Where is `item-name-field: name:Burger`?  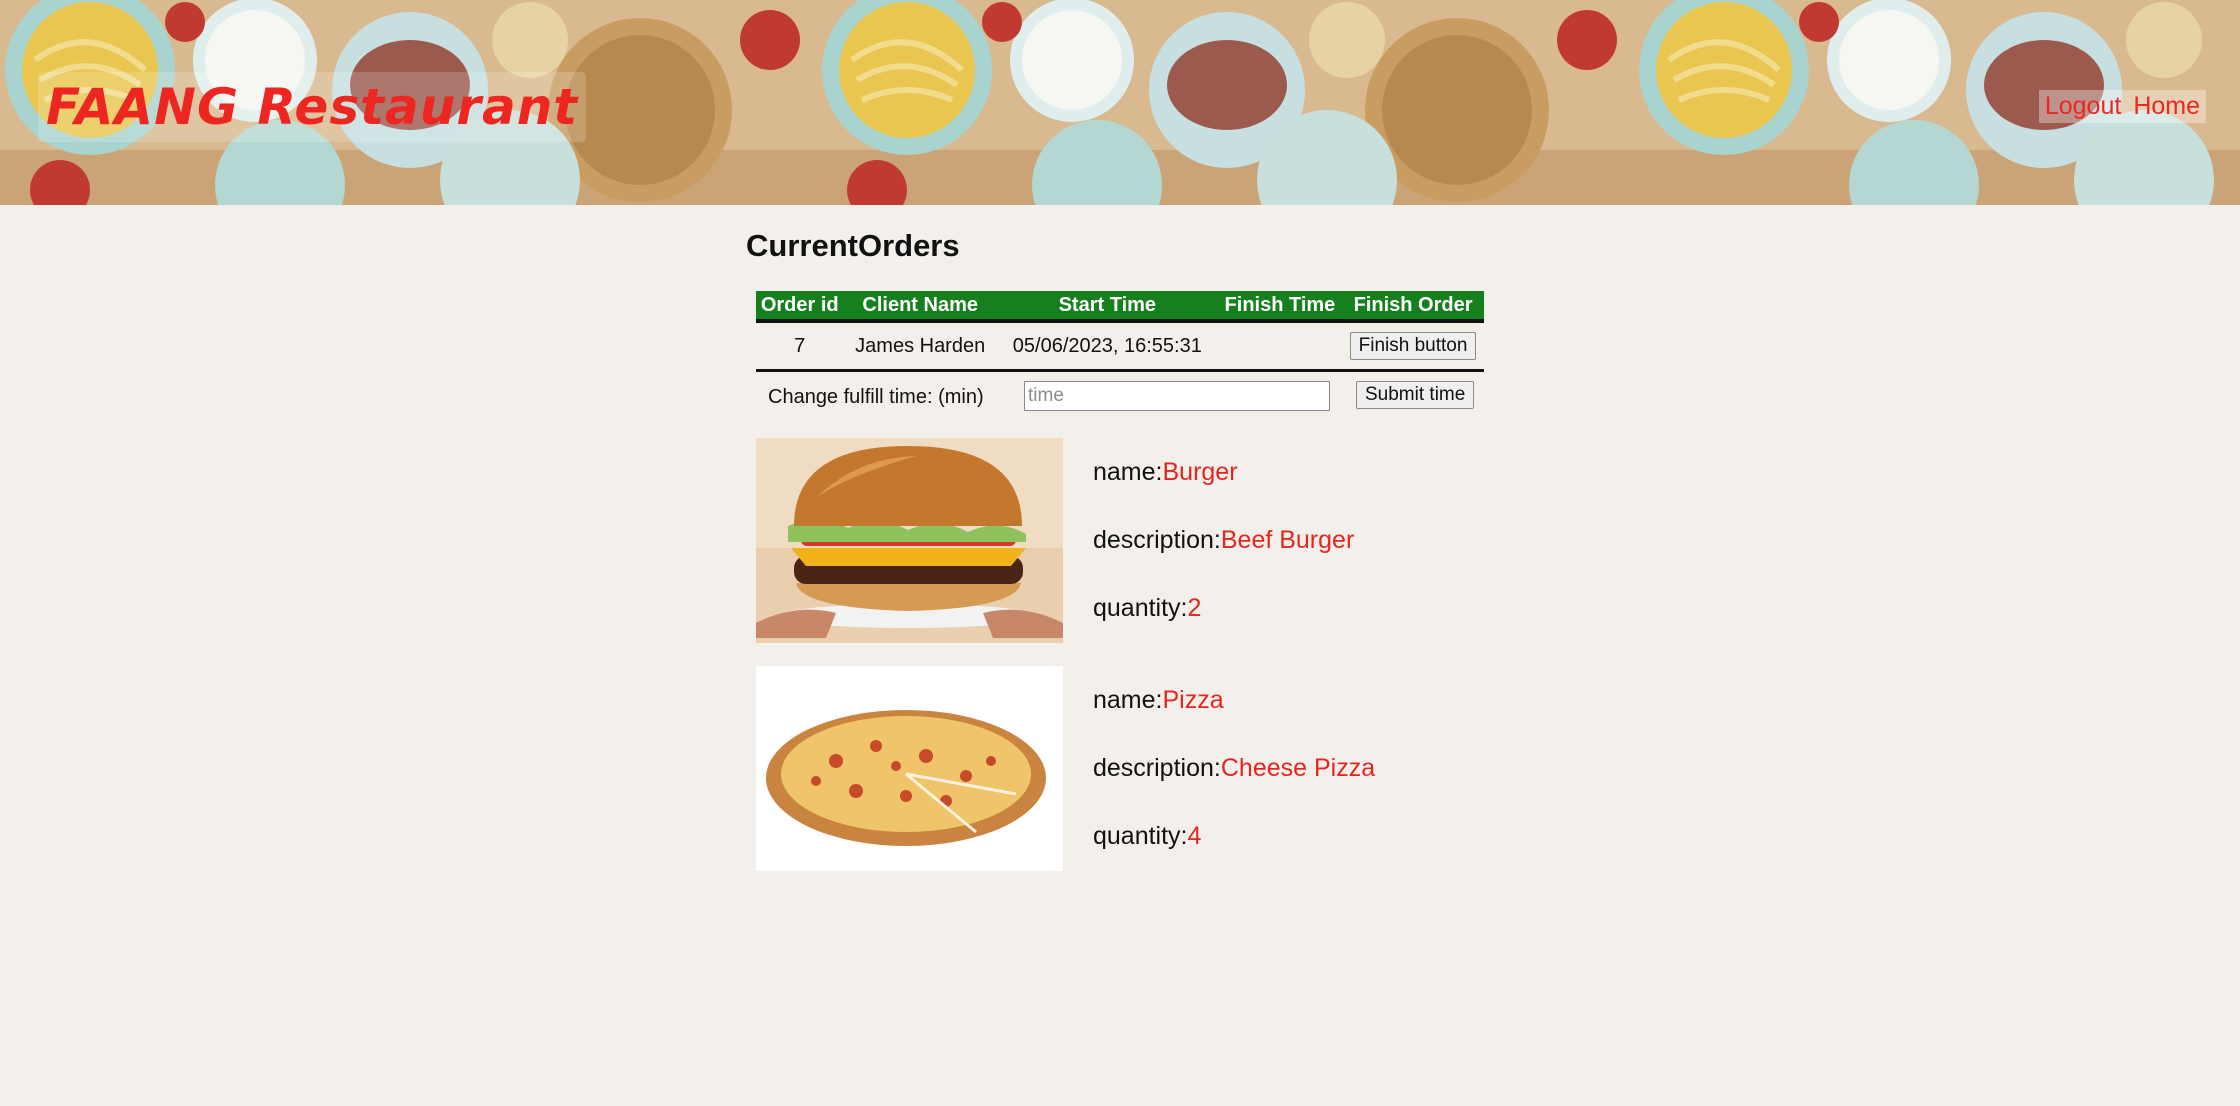 item-name-field: name:Burger is located at coordinates (1165, 472).